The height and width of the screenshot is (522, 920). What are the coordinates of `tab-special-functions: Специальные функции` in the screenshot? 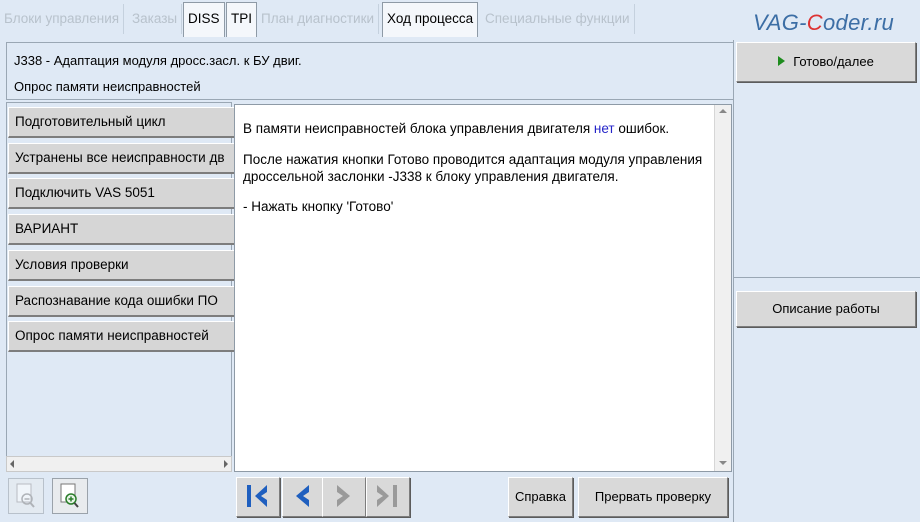 It's located at (558, 19).